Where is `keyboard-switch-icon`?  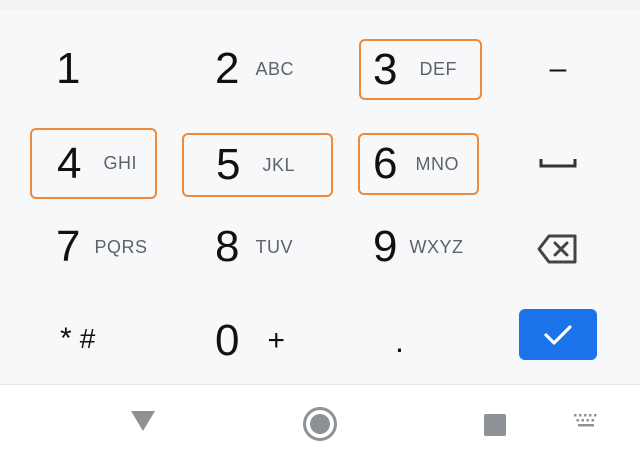
keyboard-switch-icon is located at coordinates (586, 421).